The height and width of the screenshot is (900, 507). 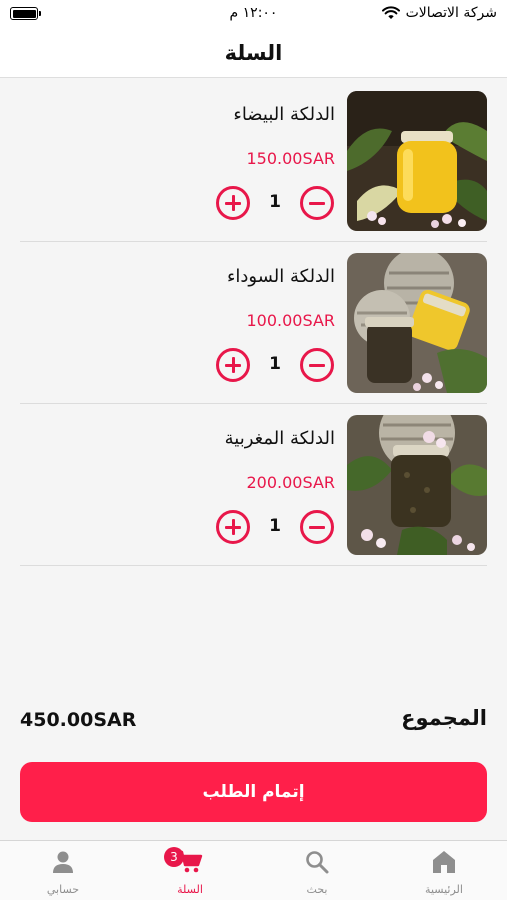 I want to click on tab-search: بحث, so click(x=317, y=870).